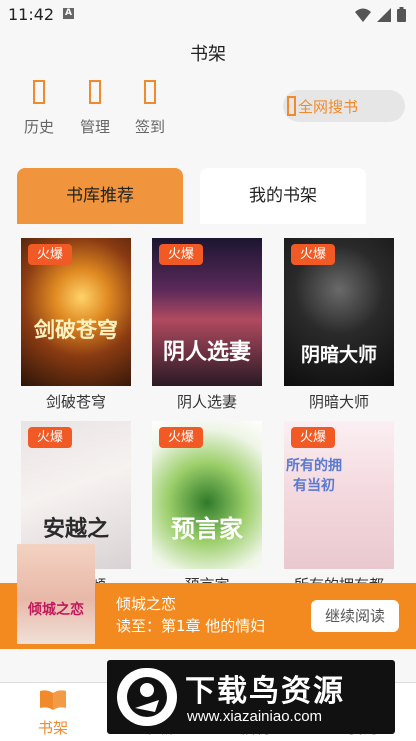  Describe the element at coordinates (401, 14) in the screenshot. I see `battery-icon` at that location.